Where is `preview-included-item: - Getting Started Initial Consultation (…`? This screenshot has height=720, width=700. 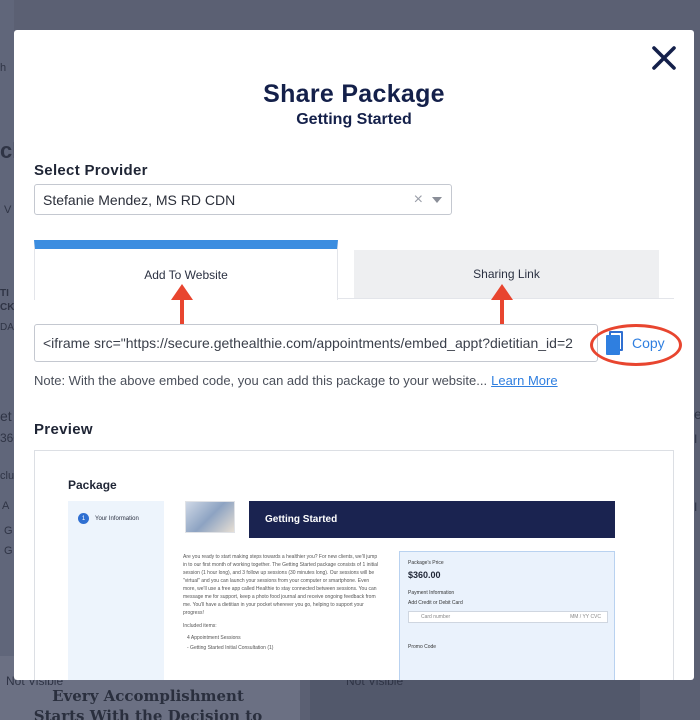 preview-included-item: - Getting Started Initial Consultation (… is located at coordinates (230, 648).